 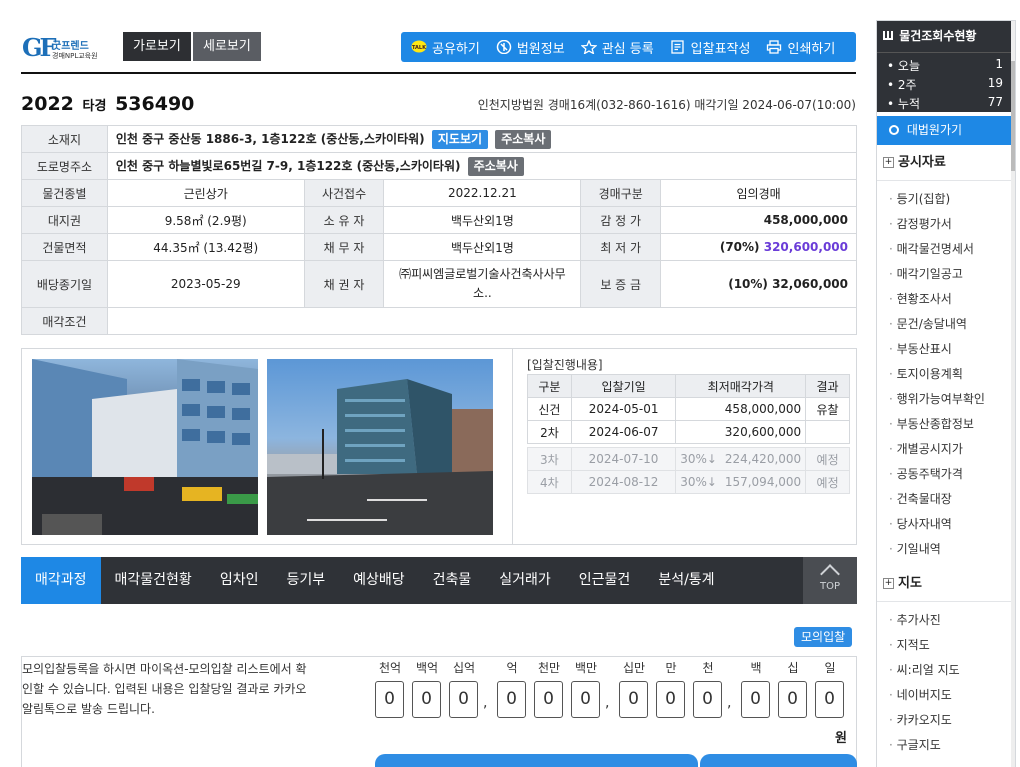 I want to click on court-icon, so click(x=504, y=47).